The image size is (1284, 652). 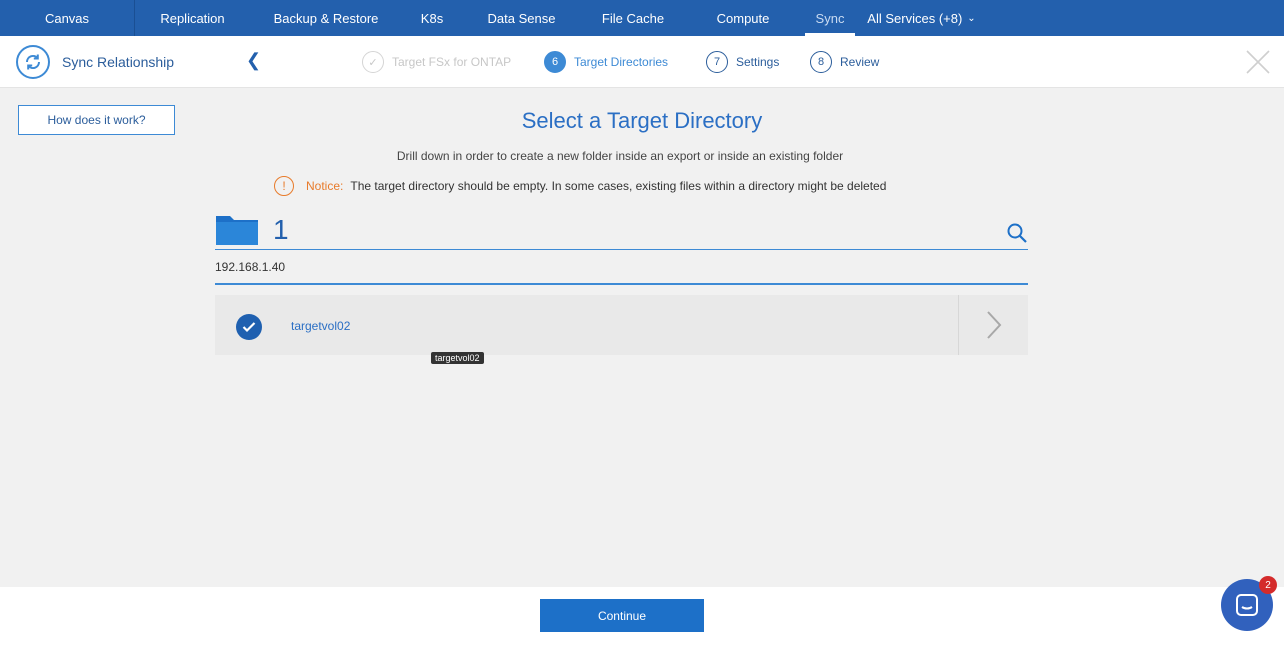 I want to click on nav-data-sense: Data Sense, so click(x=521, y=18).